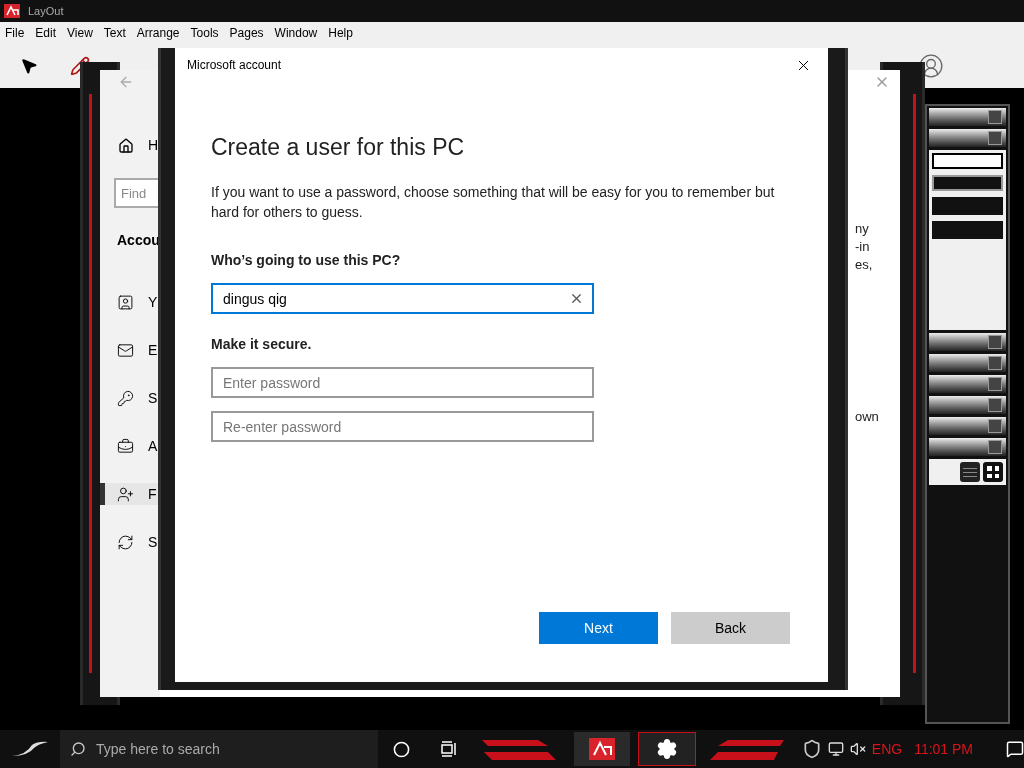 The height and width of the screenshot is (768, 1024). What do you see at coordinates (125, 350) in the screenshot?
I see `mail-icon` at bounding box center [125, 350].